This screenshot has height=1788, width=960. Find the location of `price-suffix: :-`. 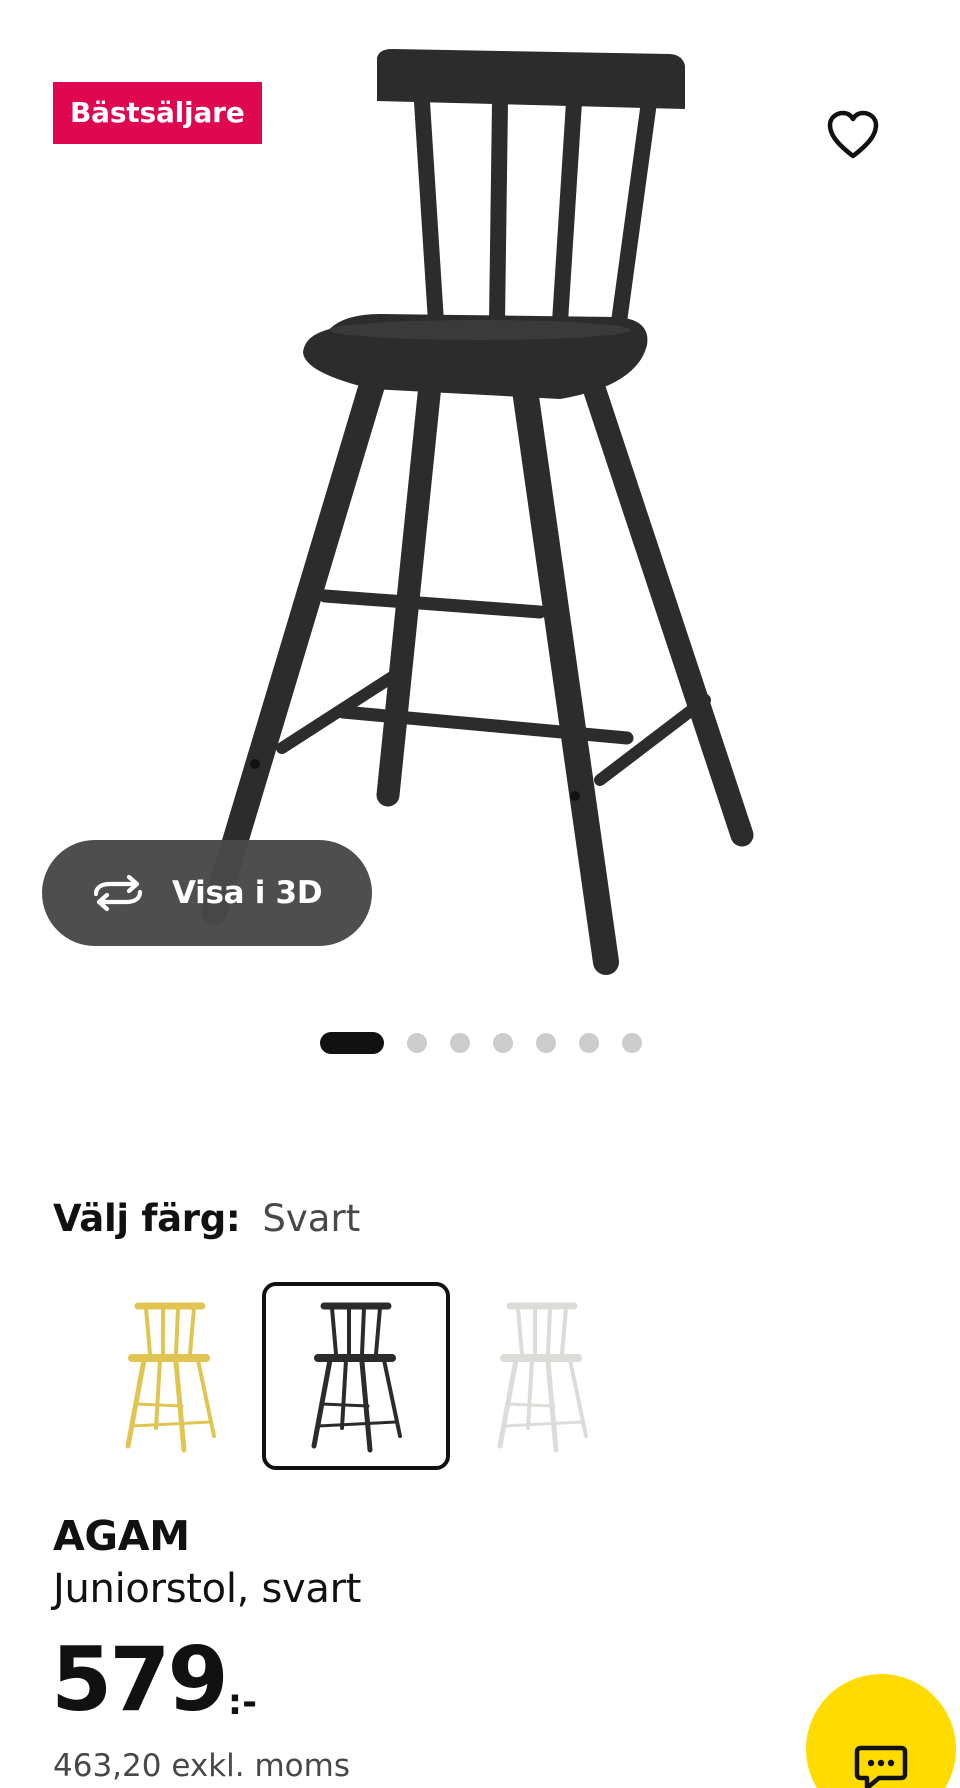

price-suffix: :- is located at coordinates (242, 1702).